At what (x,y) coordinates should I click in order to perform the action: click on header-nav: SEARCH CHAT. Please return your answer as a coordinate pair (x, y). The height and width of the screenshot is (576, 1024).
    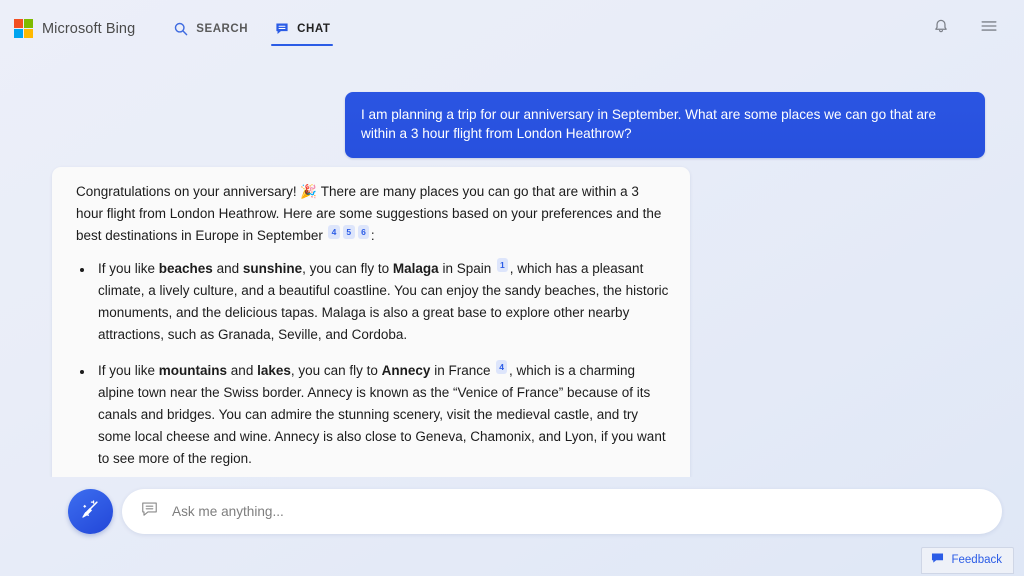
    Looking at the image, I should click on (251, 28).